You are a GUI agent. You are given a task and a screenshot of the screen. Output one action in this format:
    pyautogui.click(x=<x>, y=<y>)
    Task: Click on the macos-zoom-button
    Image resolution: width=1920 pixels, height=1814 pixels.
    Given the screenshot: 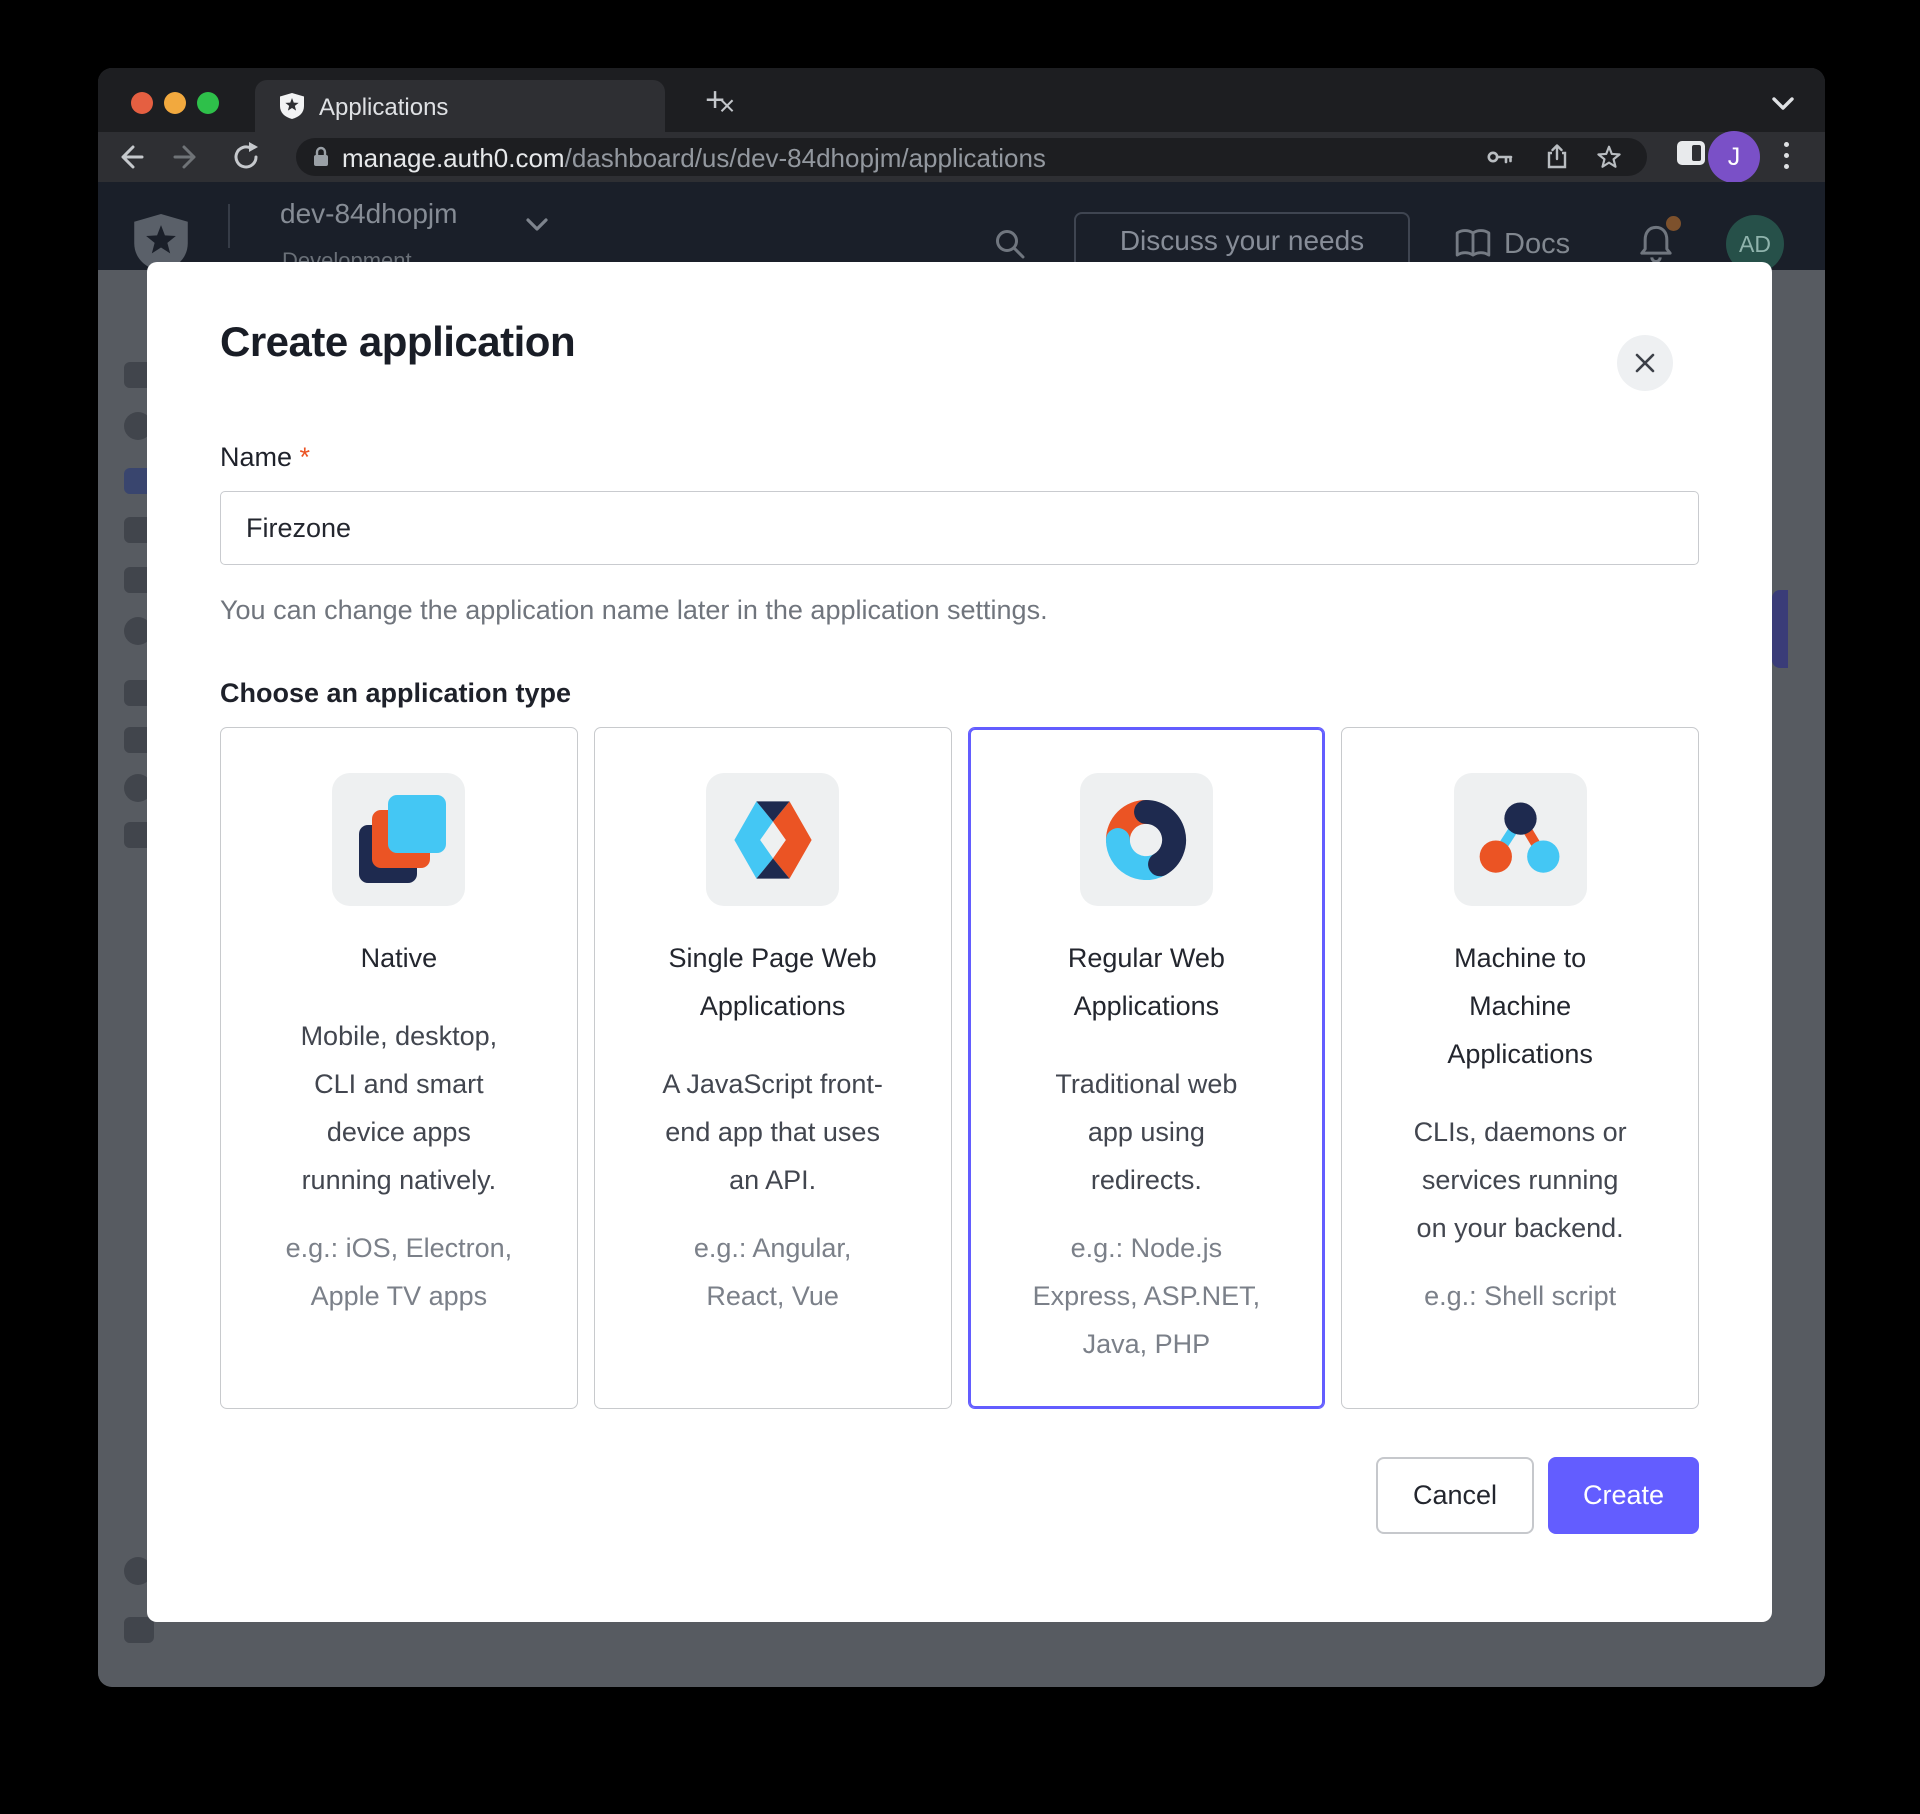 What is the action you would take?
    pyautogui.click(x=208, y=103)
    